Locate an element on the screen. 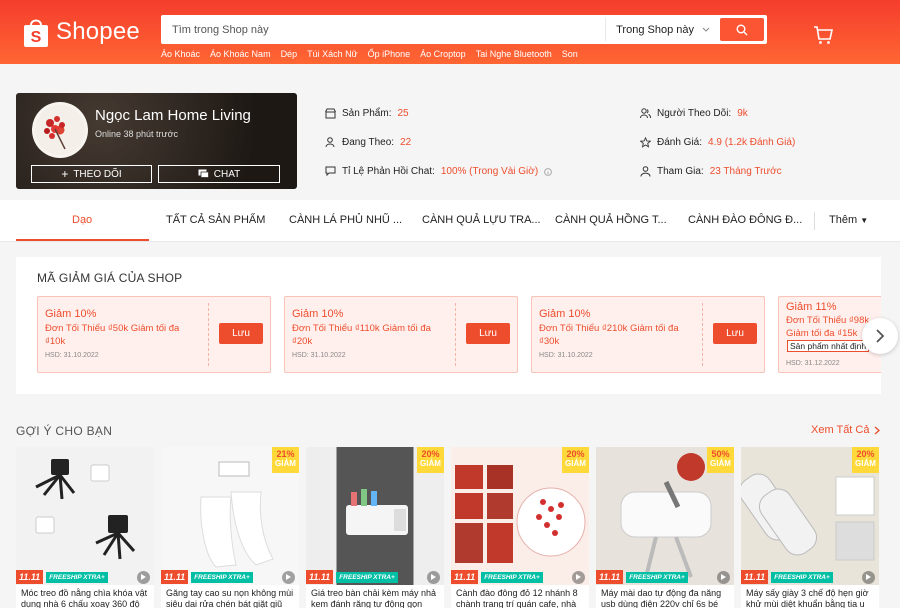 The image size is (900, 608). search-input is located at coordinates (385, 29).